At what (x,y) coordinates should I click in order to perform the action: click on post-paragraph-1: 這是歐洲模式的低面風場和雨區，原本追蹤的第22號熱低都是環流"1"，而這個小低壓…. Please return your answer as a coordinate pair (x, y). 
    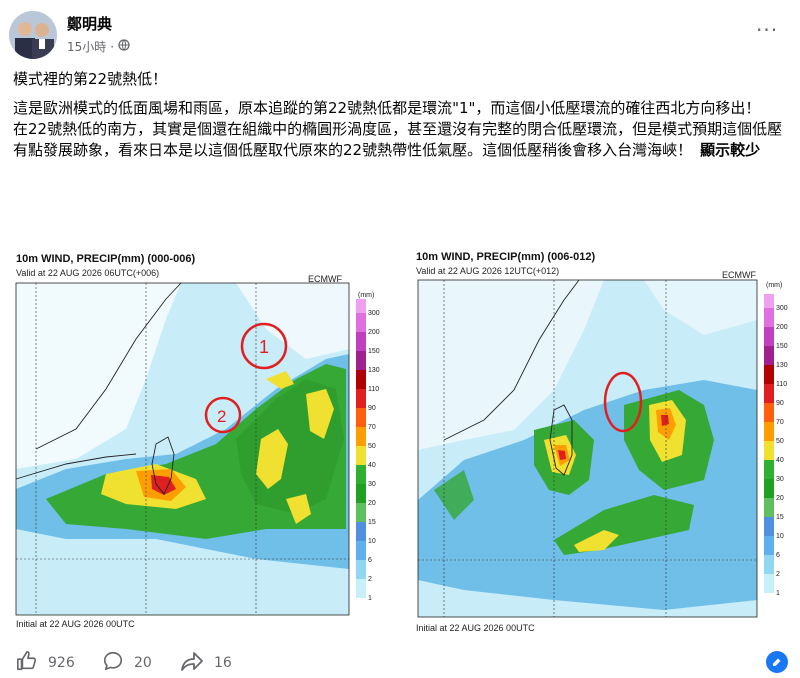
    Looking at the image, I should click on (387, 108).